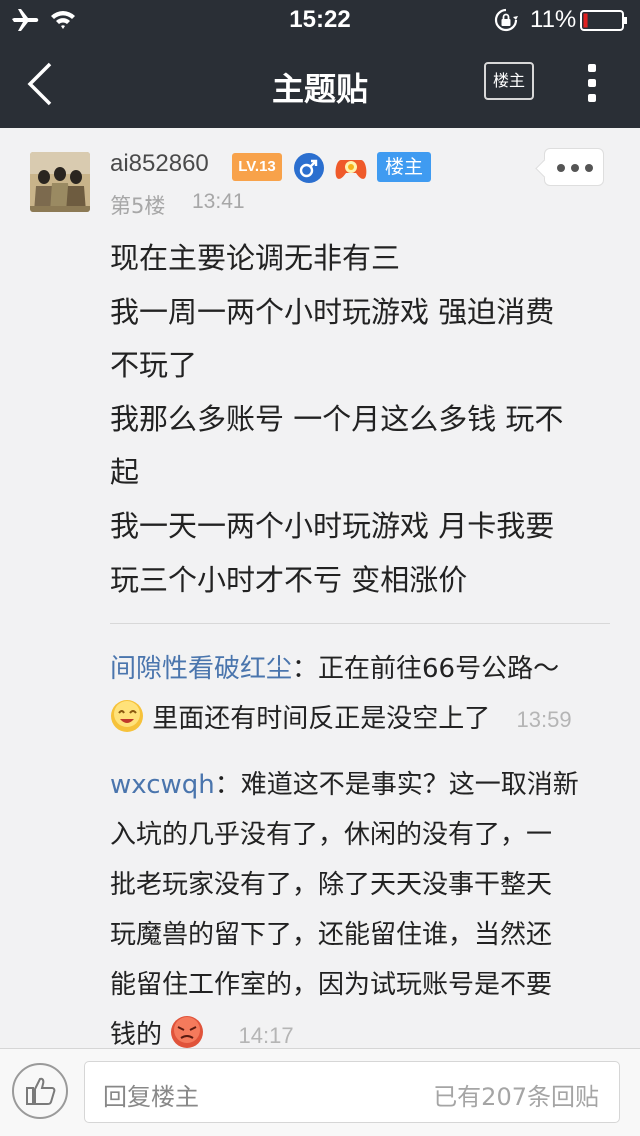 This screenshot has height=1136, width=640. I want to click on avatar, so click(60, 182).